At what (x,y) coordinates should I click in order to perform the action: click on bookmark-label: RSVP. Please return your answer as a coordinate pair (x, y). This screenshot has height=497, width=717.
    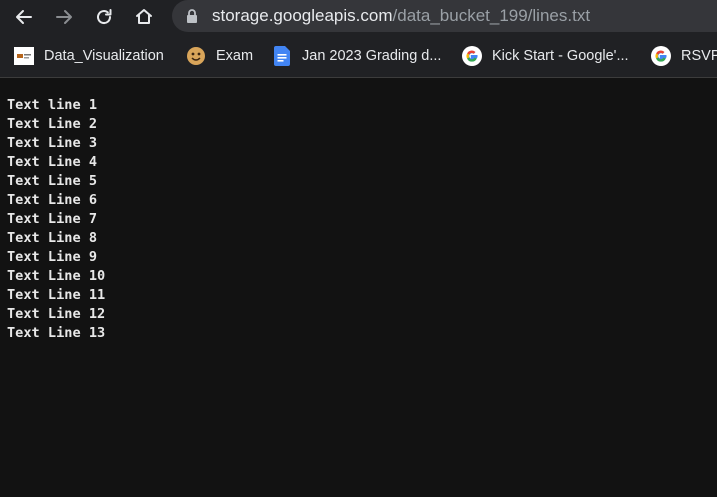
    Looking at the image, I should click on (699, 56).